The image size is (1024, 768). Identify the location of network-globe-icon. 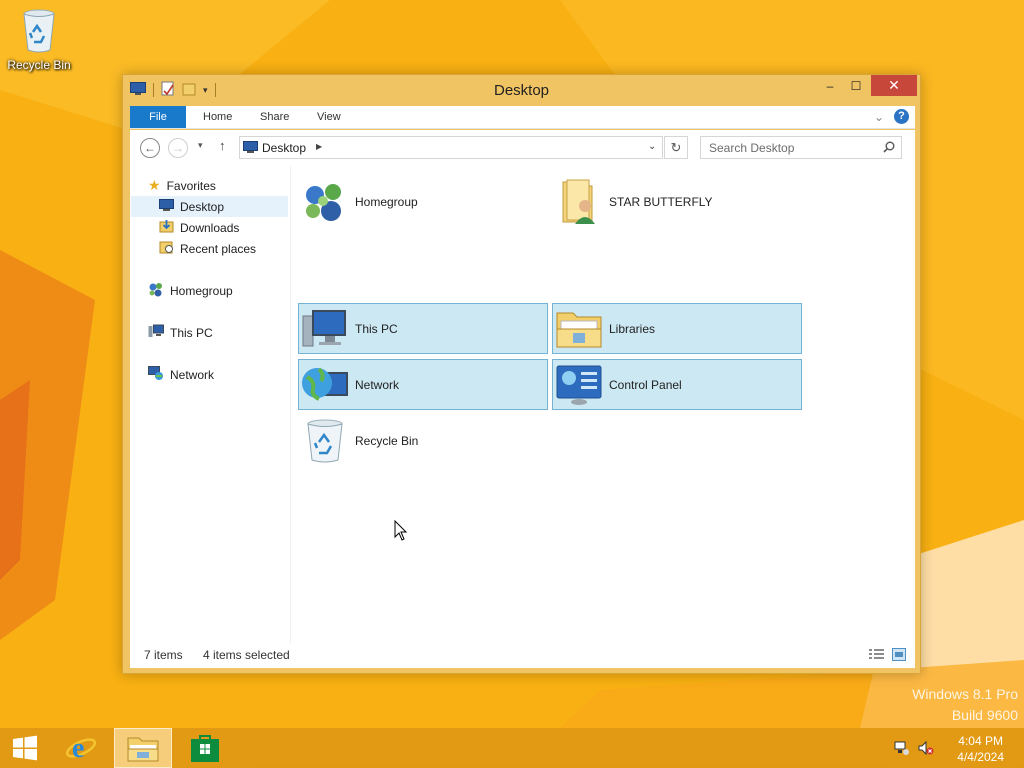
(325, 385).